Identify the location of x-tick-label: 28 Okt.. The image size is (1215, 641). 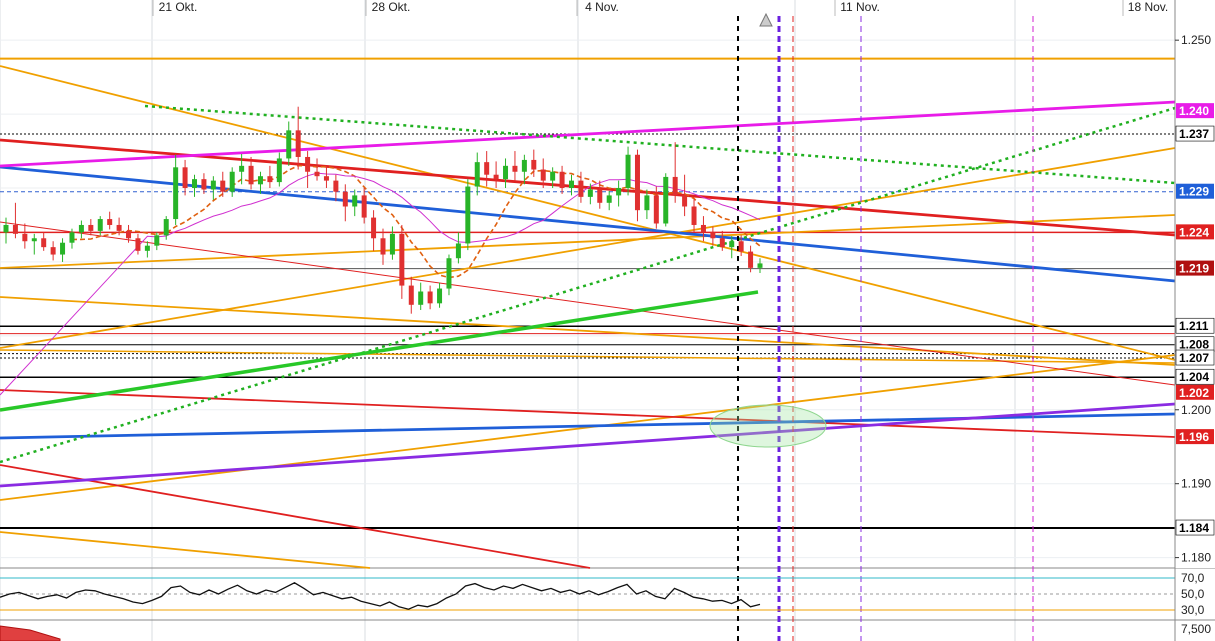
(391, 7).